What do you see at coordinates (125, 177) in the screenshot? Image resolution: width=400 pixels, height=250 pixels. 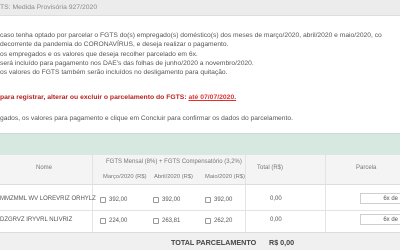 I see `header-marco: Março/2020 (R$)` at bounding box center [125, 177].